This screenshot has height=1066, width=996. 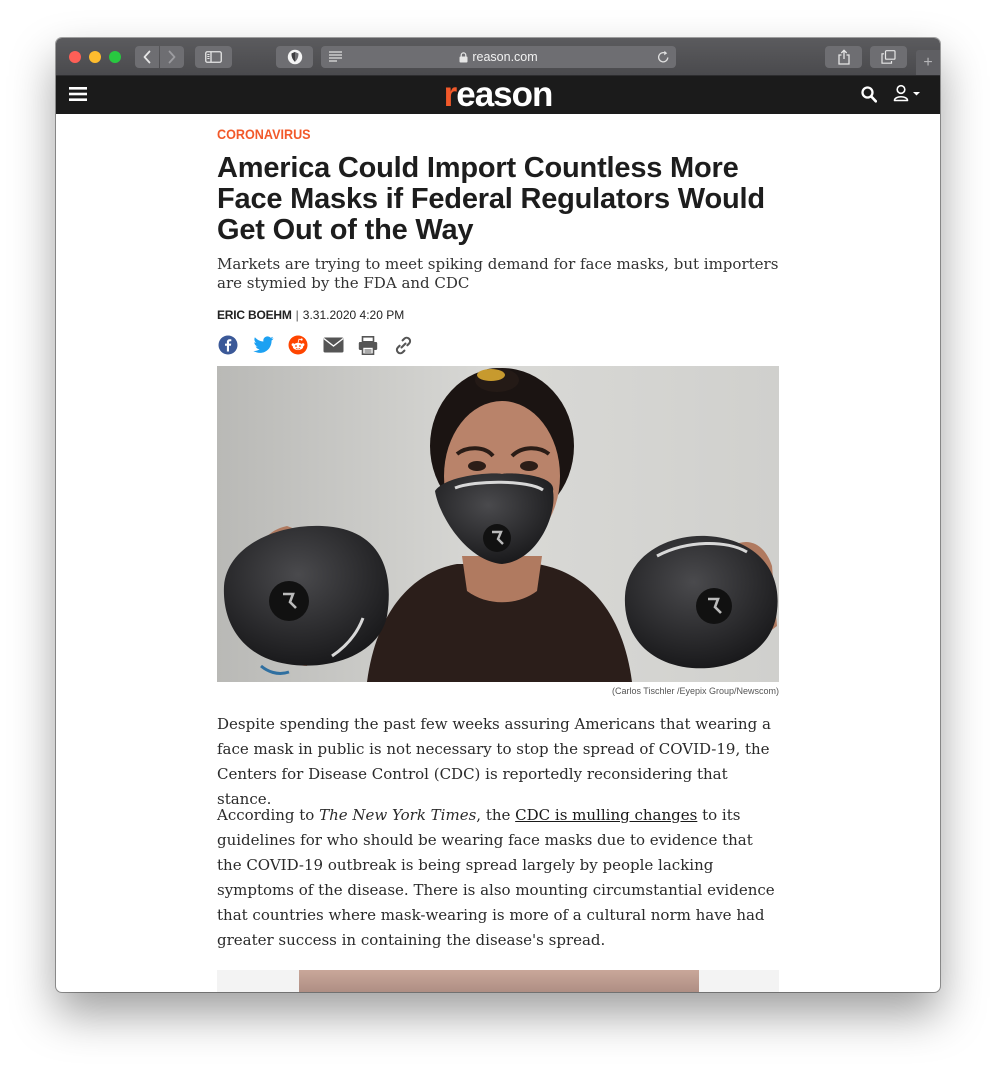 I want to click on paragraph-text: , the, so click(x=496, y=815).